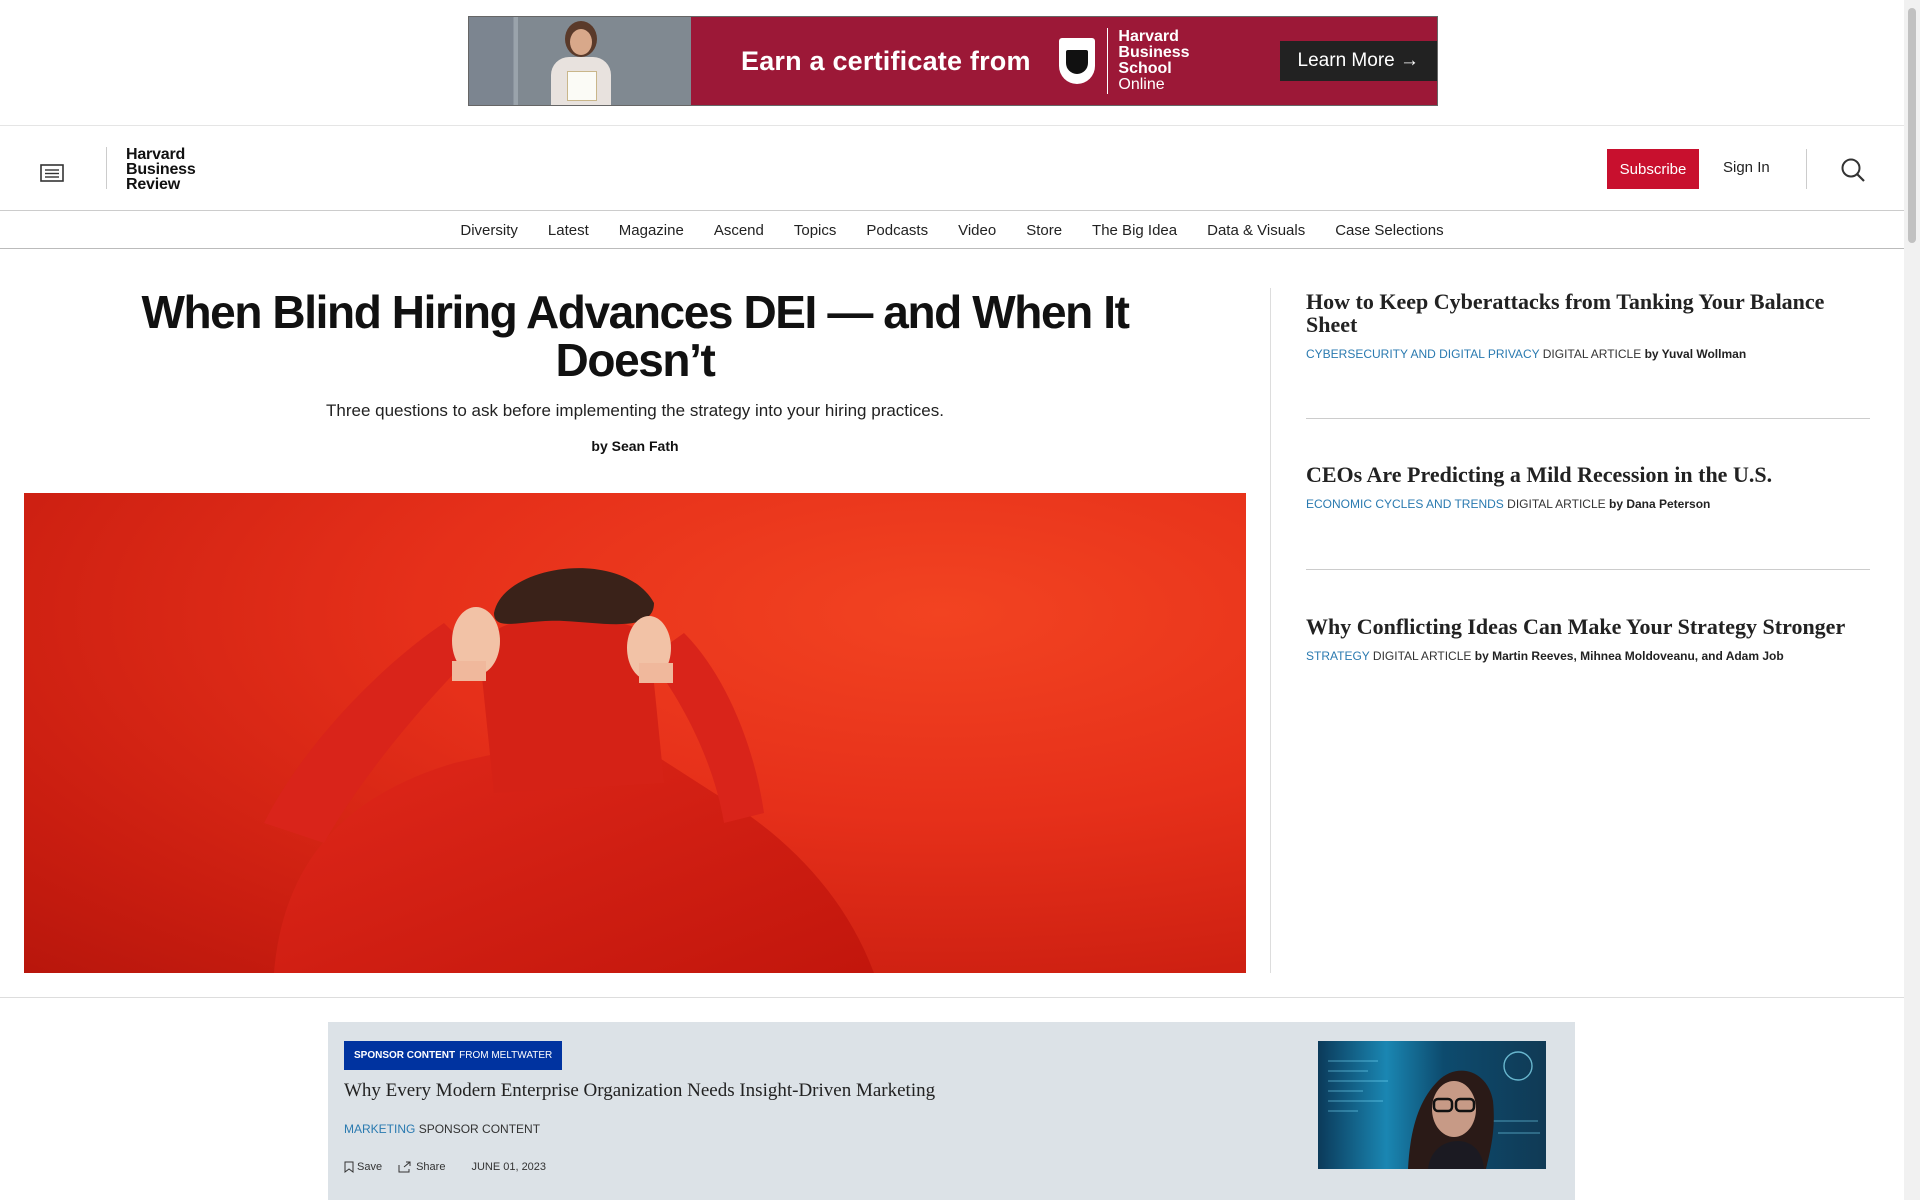  Describe the element at coordinates (1358, 61) in the screenshot. I see `ad-learn-more-button: Learn More →` at that location.